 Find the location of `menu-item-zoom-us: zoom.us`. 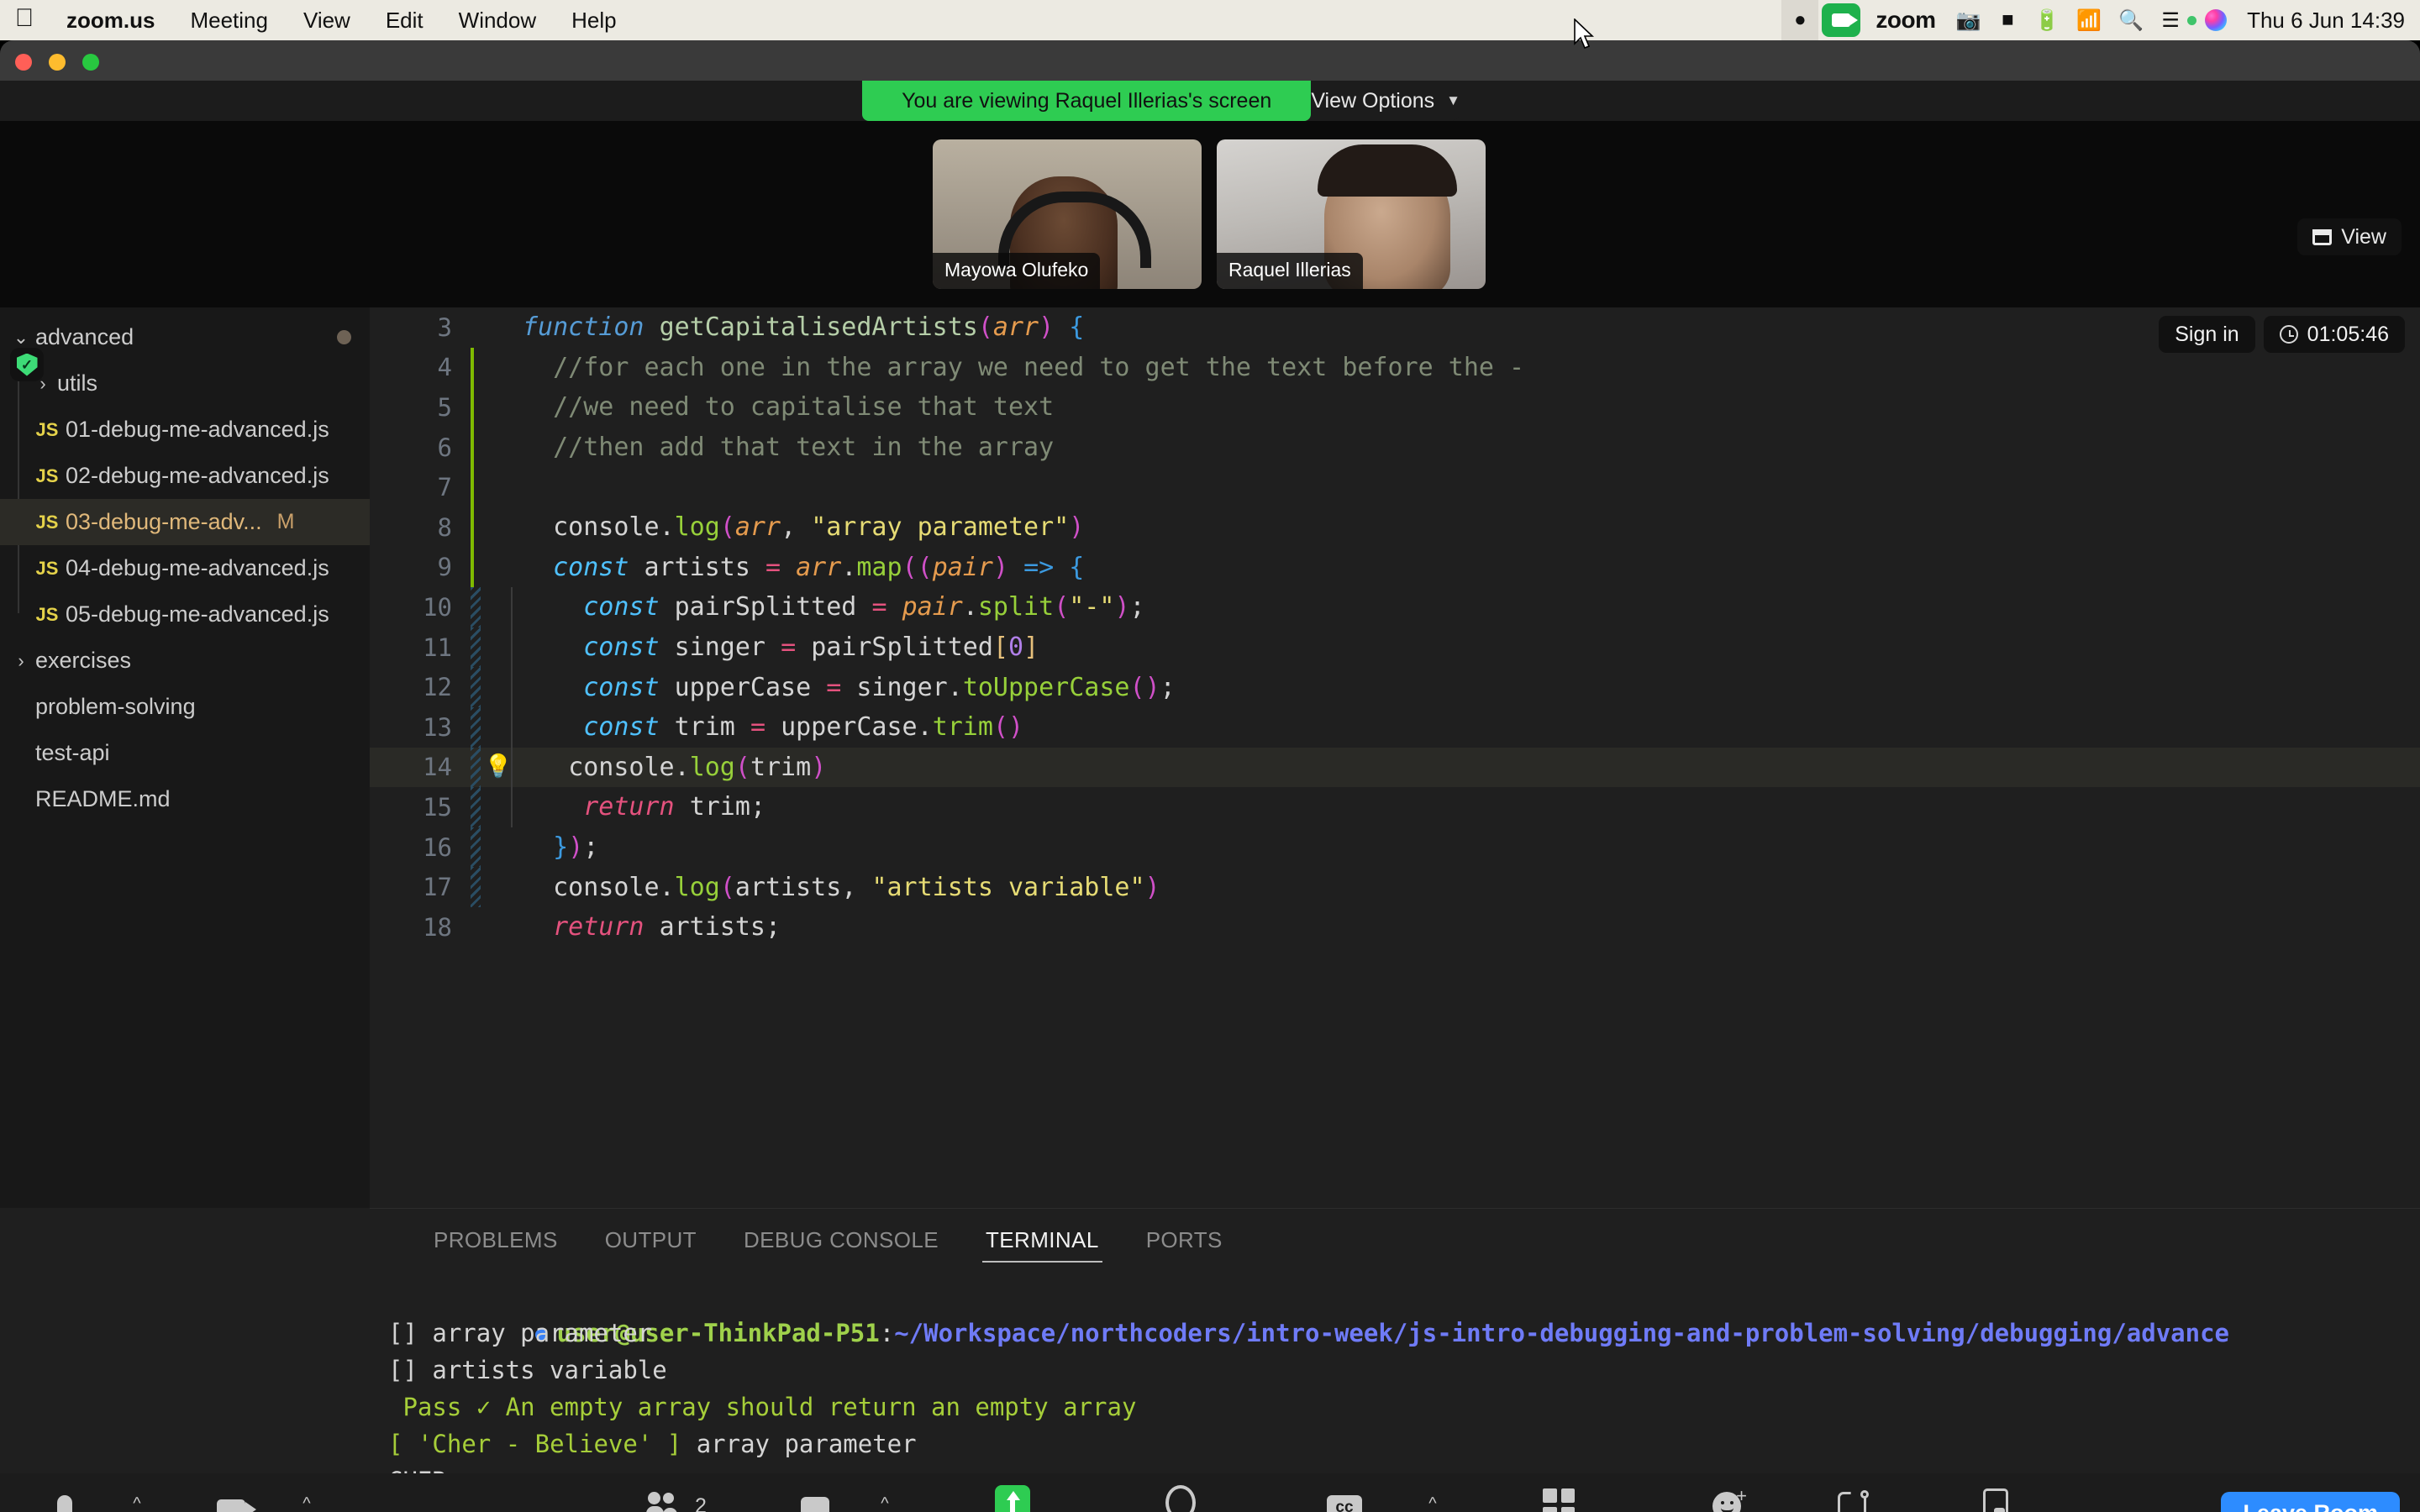

menu-item-zoom-us: zoom.us is located at coordinates (110, 21).